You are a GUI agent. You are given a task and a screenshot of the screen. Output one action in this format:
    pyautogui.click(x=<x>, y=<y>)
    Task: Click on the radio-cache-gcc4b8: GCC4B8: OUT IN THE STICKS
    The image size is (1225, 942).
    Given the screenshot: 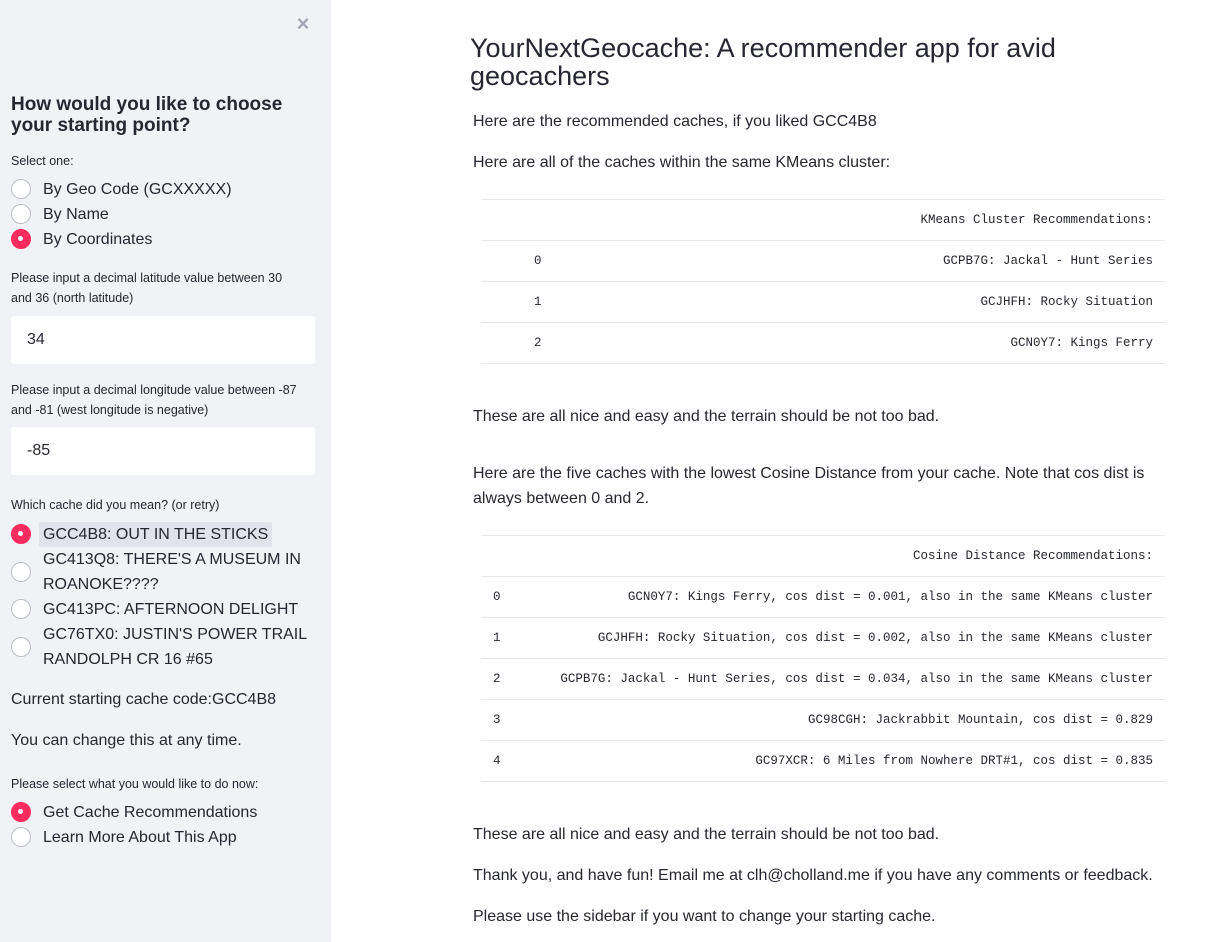 What is the action you would take?
    pyautogui.click(x=166, y=534)
    